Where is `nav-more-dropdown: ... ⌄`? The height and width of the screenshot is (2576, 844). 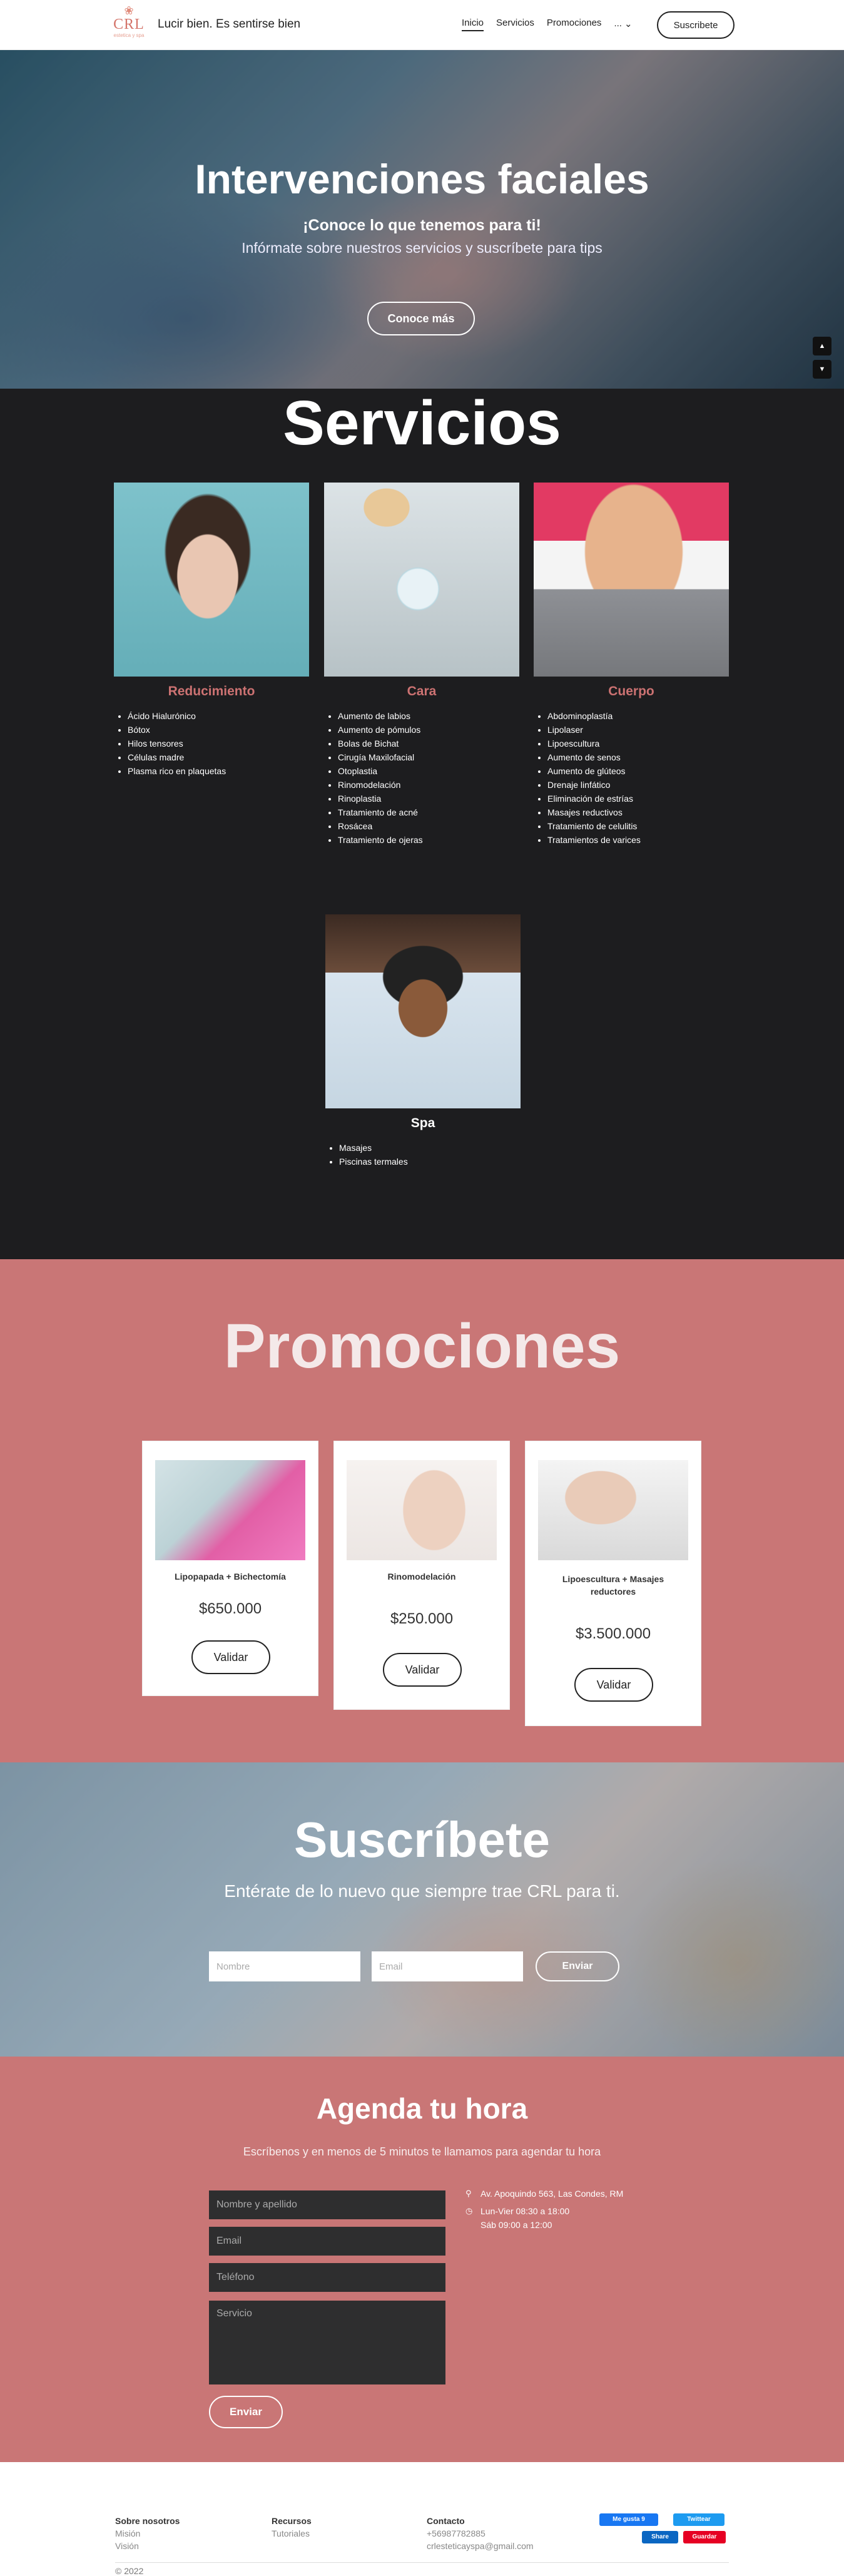 nav-more-dropdown: ... ⌄ is located at coordinates (623, 24).